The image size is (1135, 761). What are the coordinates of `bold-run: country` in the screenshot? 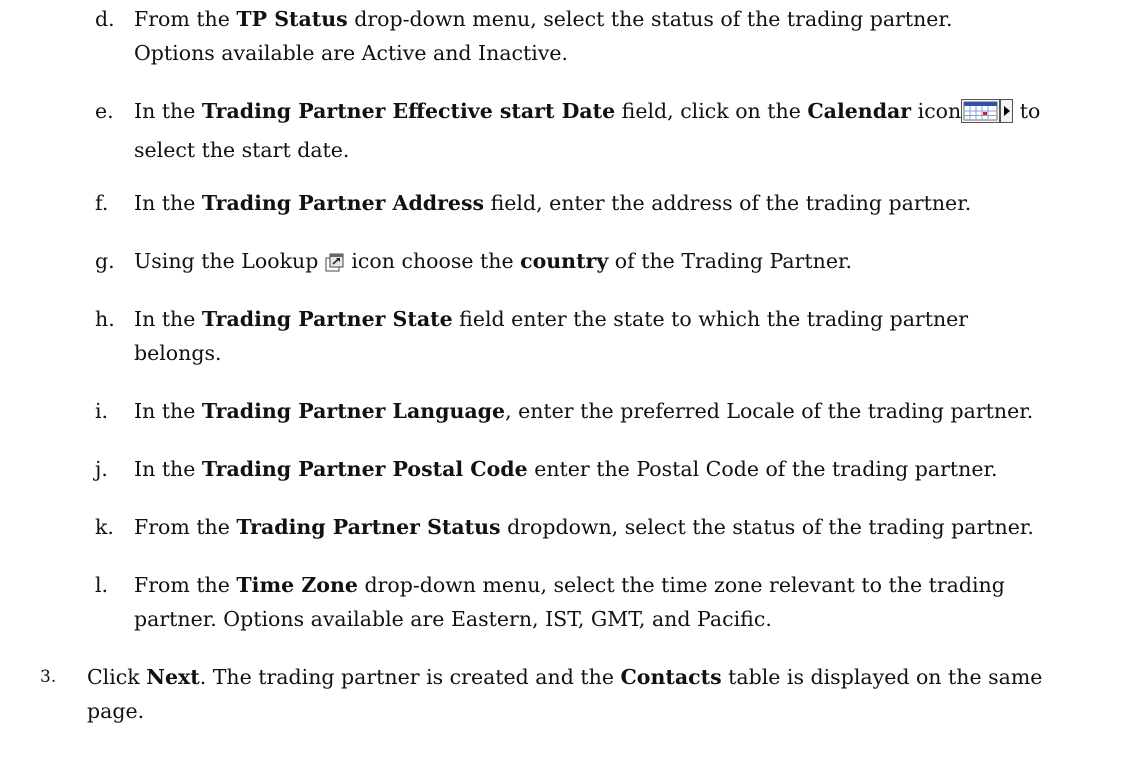 It's located at (564, 261).